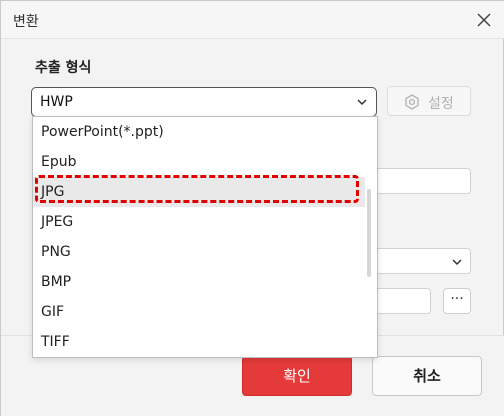 This screenshot has width=504, height=416. What do you see at coordinates (204, 102) in the screenshot?
I see `format-select: HWP` at bounding box center [204, 102].